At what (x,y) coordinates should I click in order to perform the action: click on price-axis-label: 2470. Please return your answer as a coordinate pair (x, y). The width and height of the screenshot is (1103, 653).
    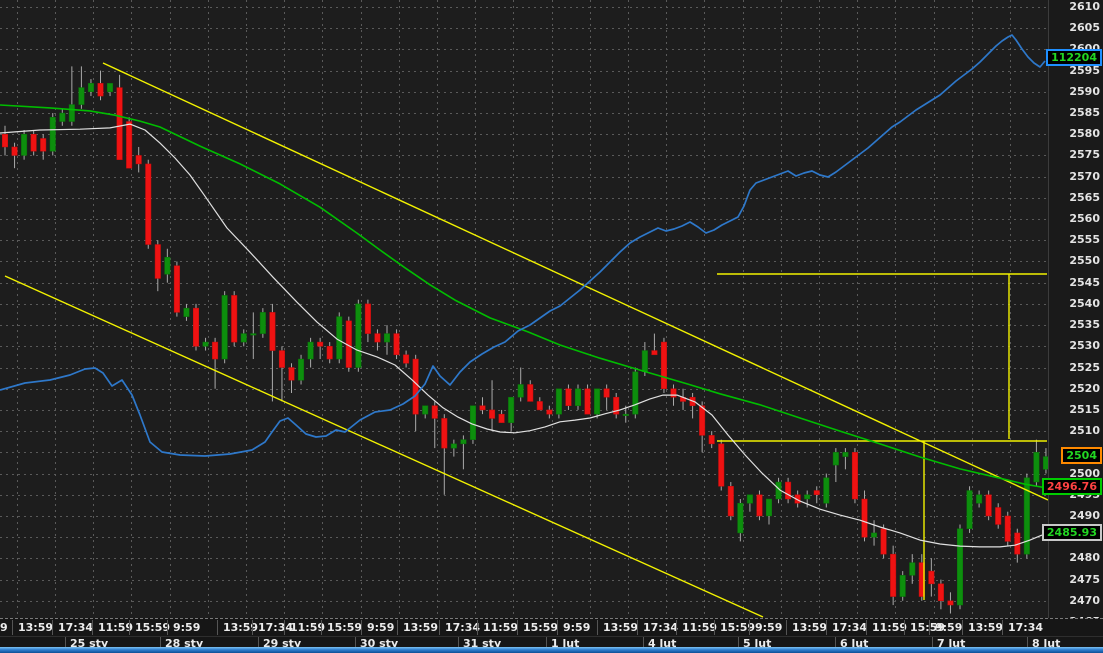
    Looking at the image, I should click on (1084, 600).